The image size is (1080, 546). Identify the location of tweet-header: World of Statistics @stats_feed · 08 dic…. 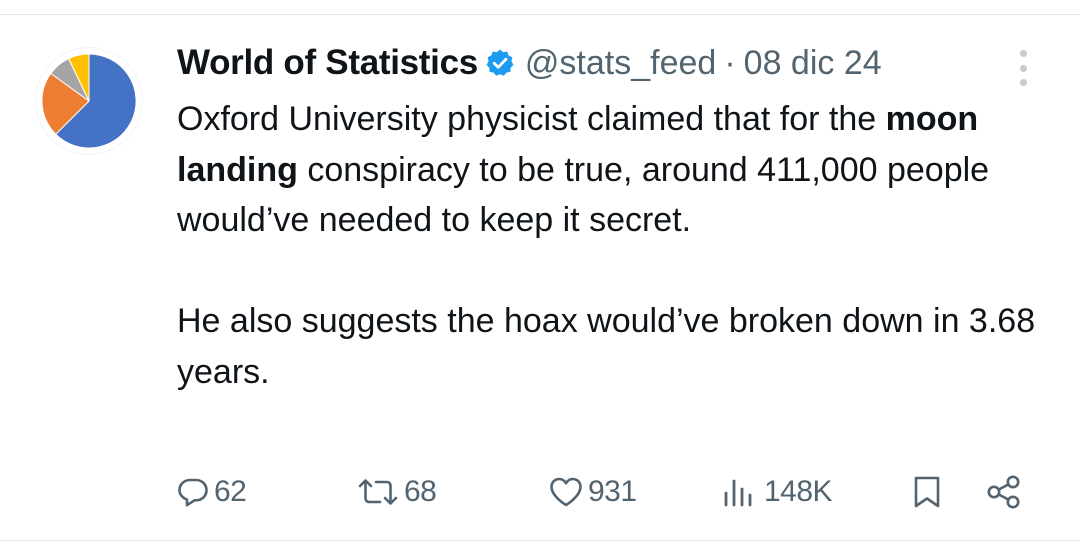
(529, 63).